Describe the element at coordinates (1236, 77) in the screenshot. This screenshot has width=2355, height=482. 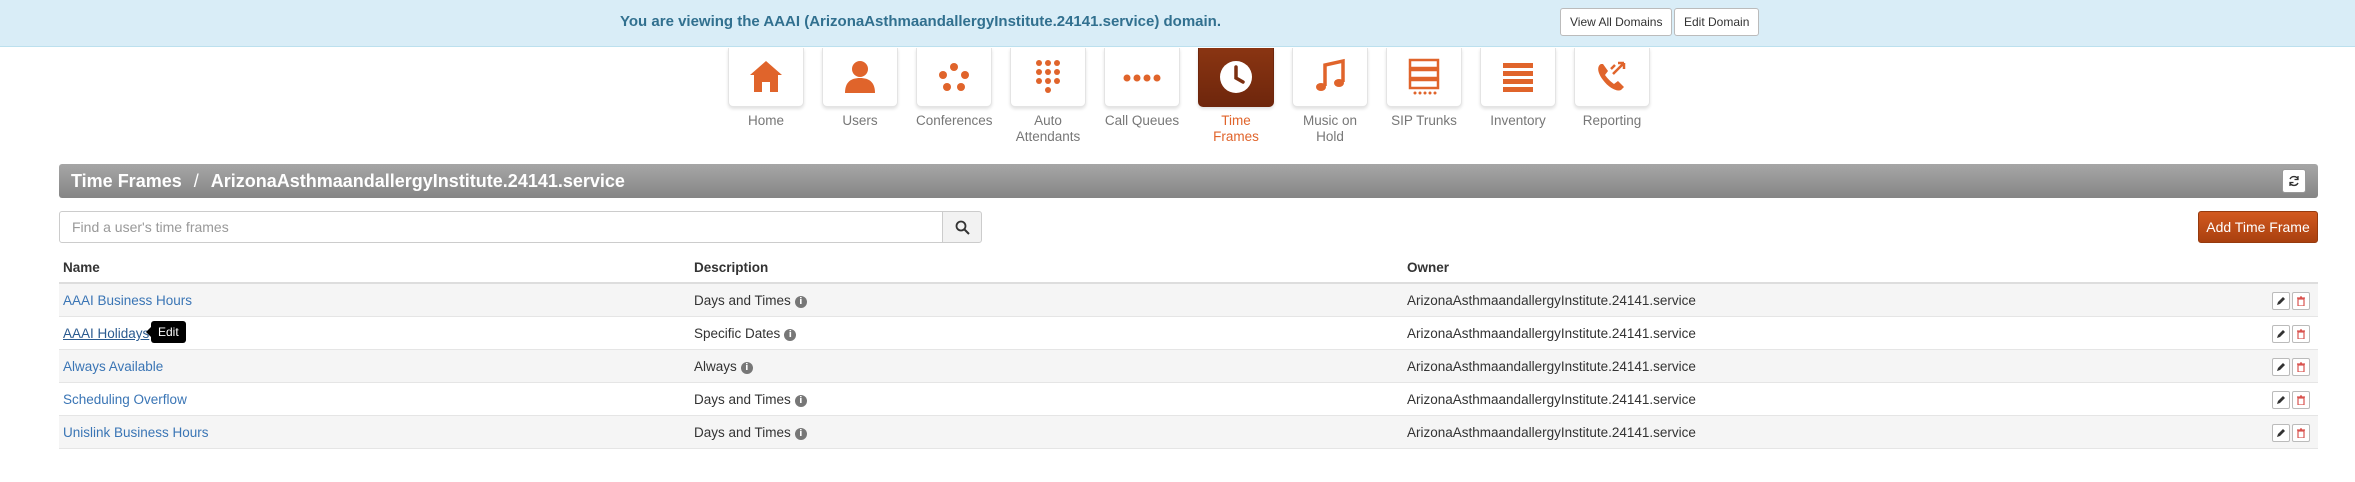
I see `clock-icon` at that location.